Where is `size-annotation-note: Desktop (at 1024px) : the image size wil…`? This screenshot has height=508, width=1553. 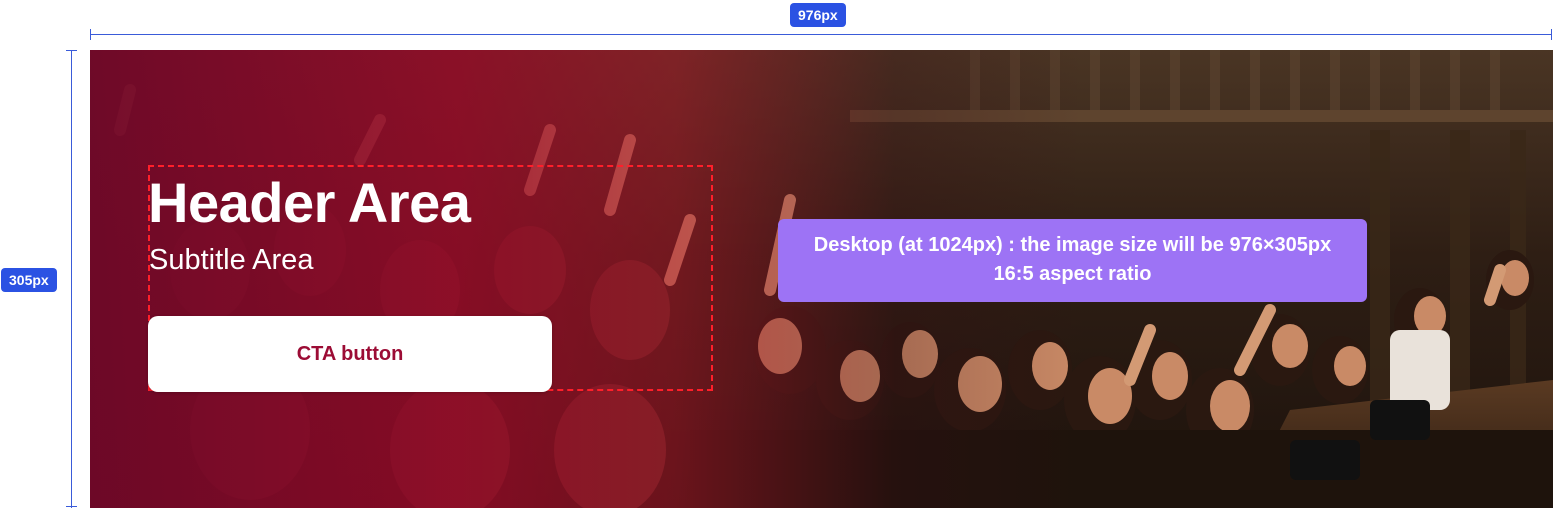
size-annotation-note: Desktop (at 1024px) : the image size wil… is located at coordinates (1072, 260).